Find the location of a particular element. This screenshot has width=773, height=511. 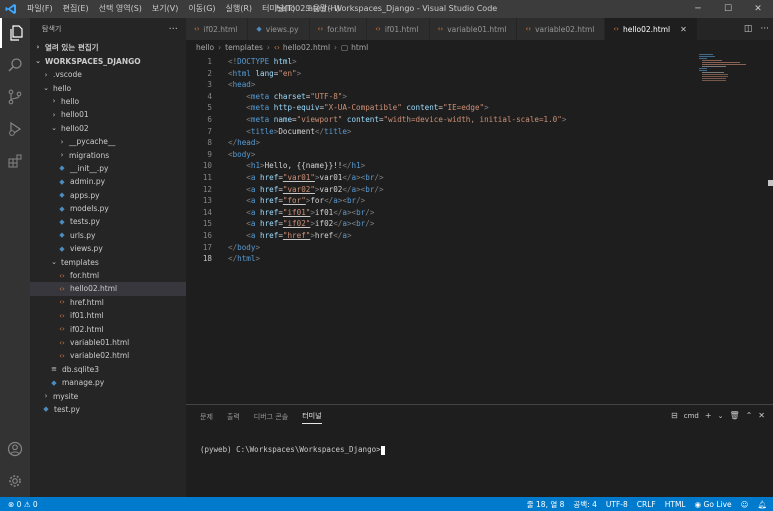

tree-item: › .vscode is located at coordinates (108, 74).